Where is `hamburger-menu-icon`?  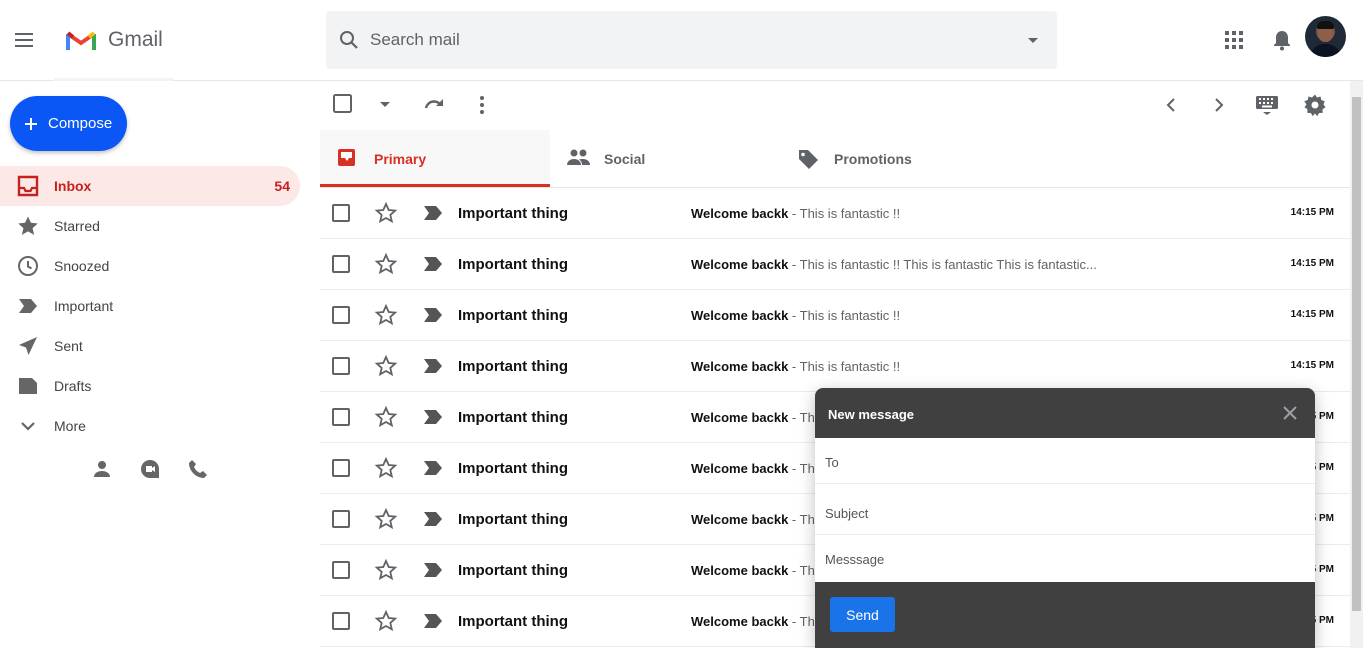
hamburger-menu-icon is located at coordinates (24, 40).